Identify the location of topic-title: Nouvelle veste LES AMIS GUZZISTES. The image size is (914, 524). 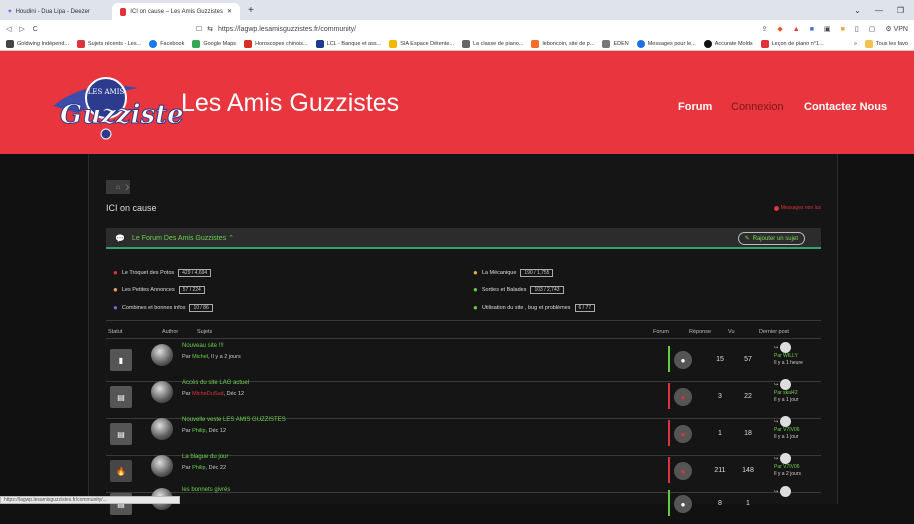
(234, 420).